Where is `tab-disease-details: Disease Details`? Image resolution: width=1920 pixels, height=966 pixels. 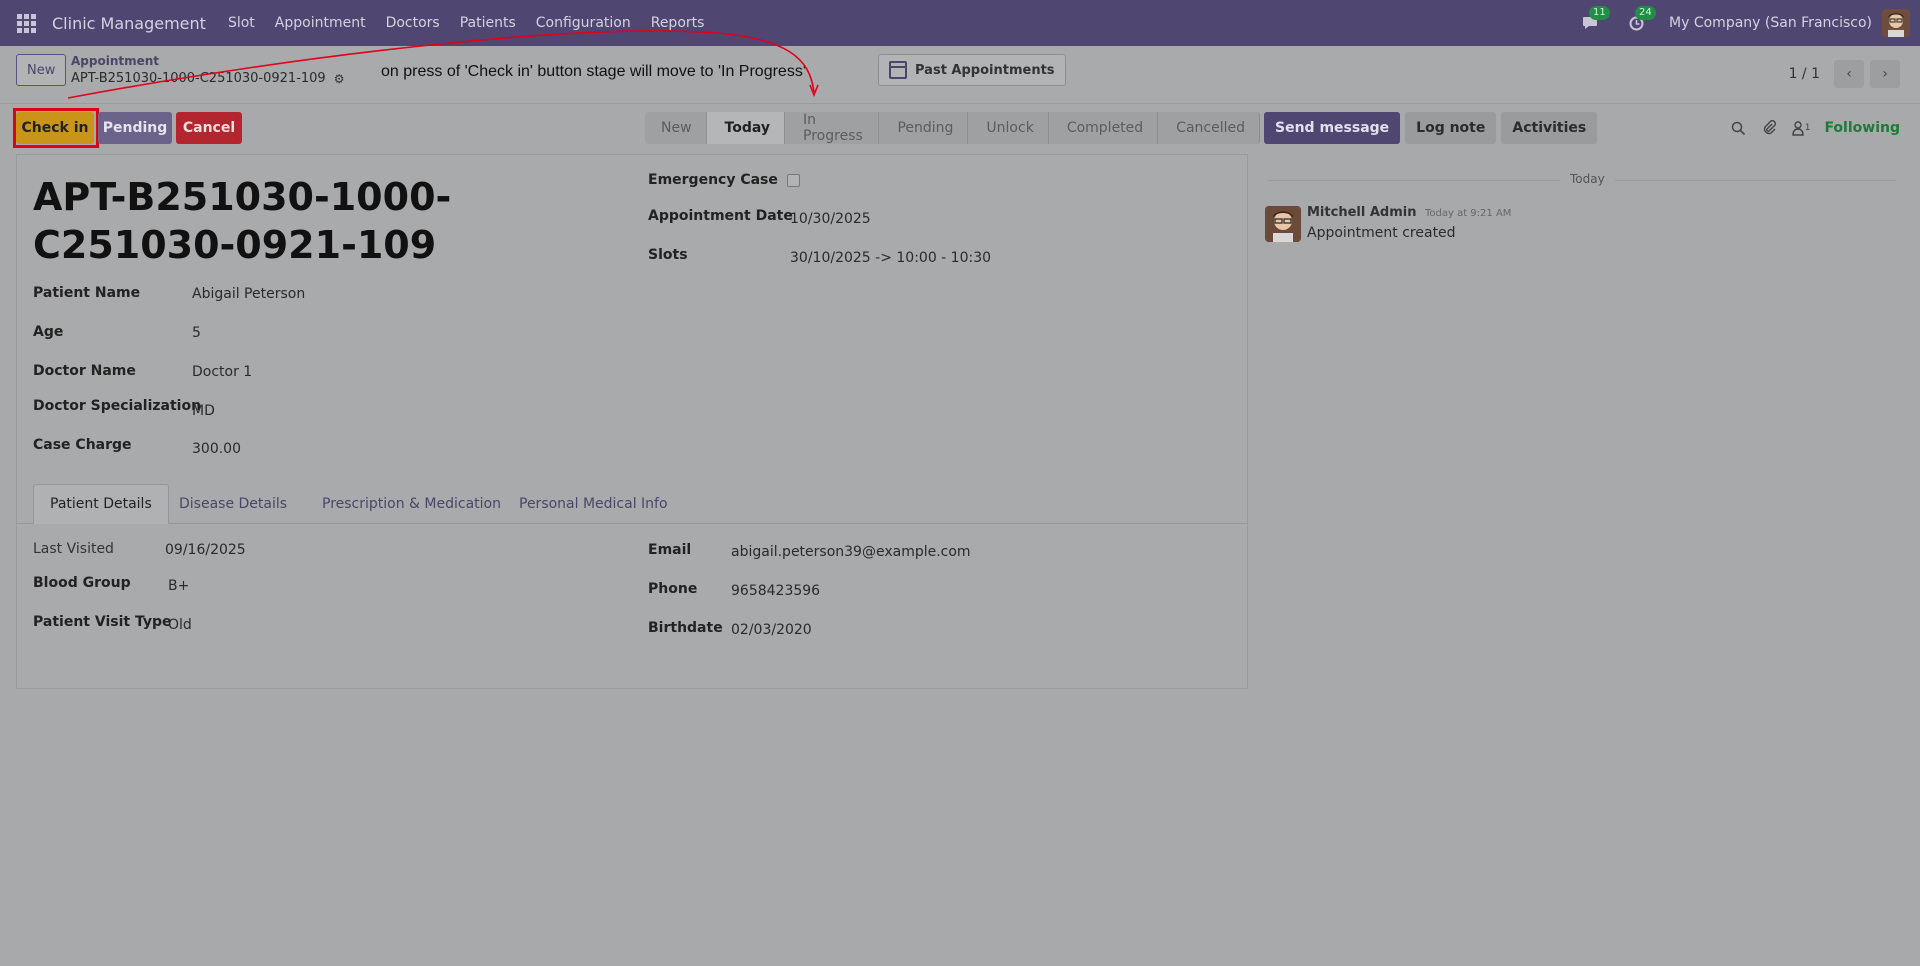
tab-disease-details: Disease Details is located at coordinates (233, 504).